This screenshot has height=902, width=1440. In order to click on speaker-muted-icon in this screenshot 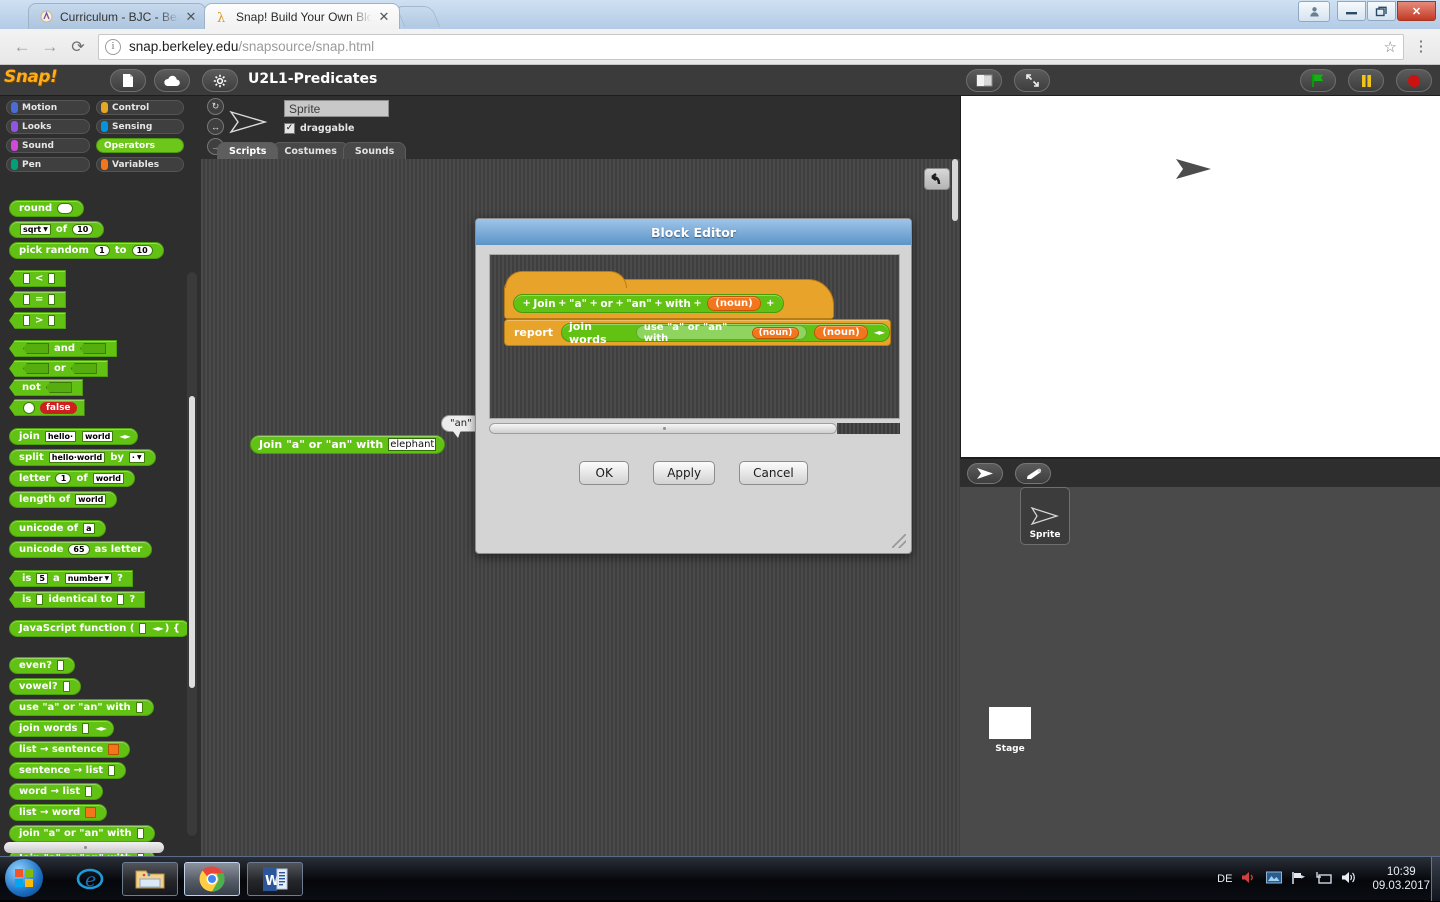, I will do `click(1249, 879)`.